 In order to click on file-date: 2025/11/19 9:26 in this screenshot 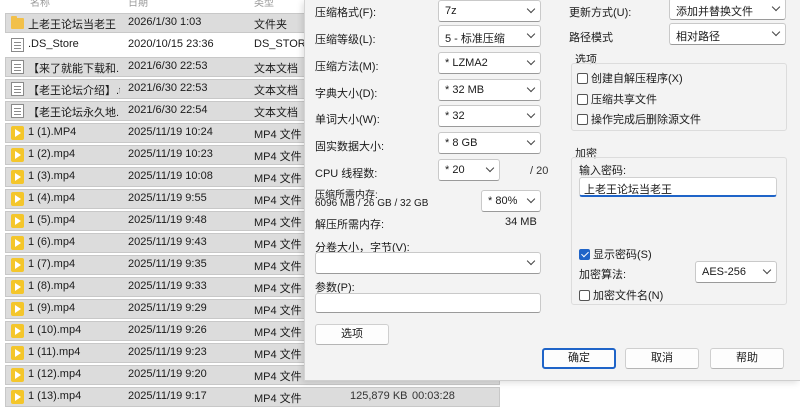, I will do `click(167, 330)`.